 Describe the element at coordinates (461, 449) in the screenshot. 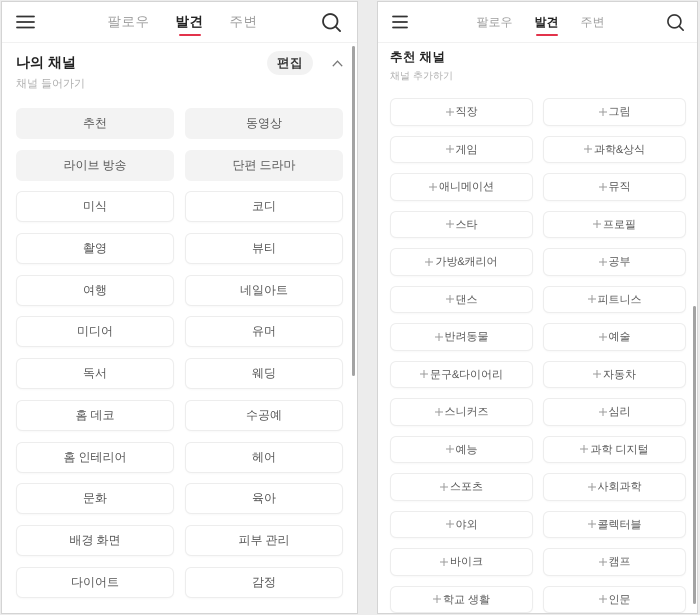

I see `channel-chip: 예능` at that location.